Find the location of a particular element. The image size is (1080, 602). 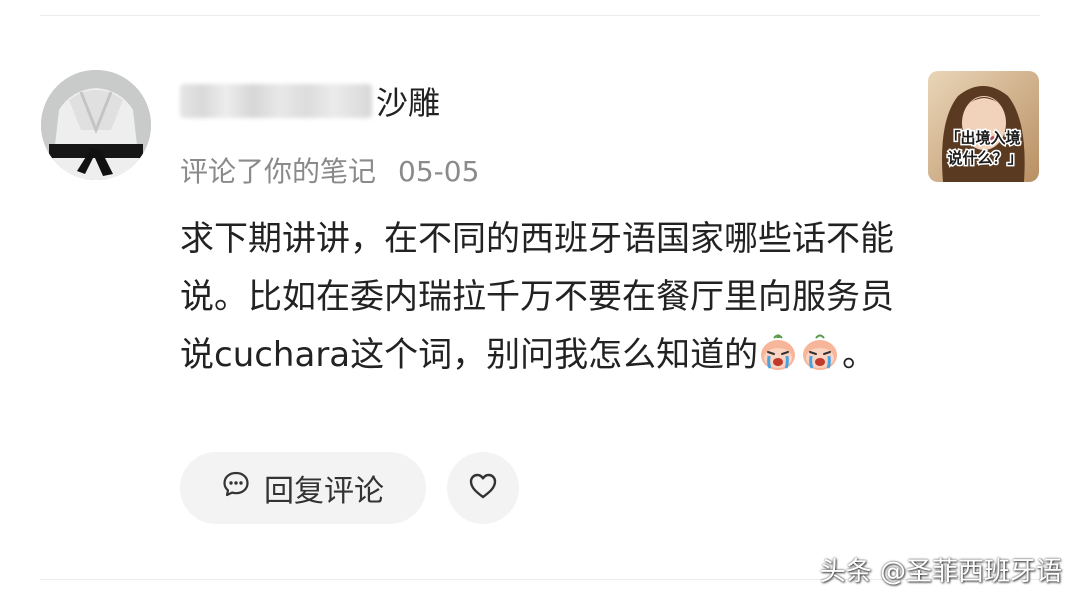

like-button is located at coordinates (483, 488).